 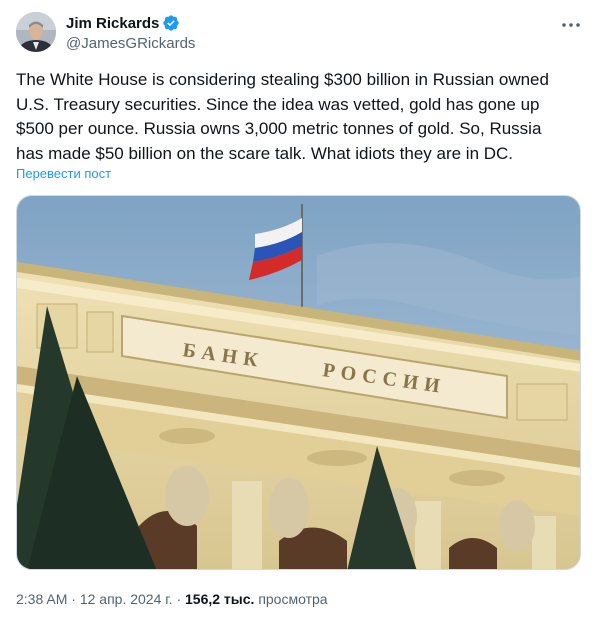 What do you see at coordinates (220, 599) in the screenshot?
I see `views-count: 156,2 тыс.` at bounding box center [220, 599].